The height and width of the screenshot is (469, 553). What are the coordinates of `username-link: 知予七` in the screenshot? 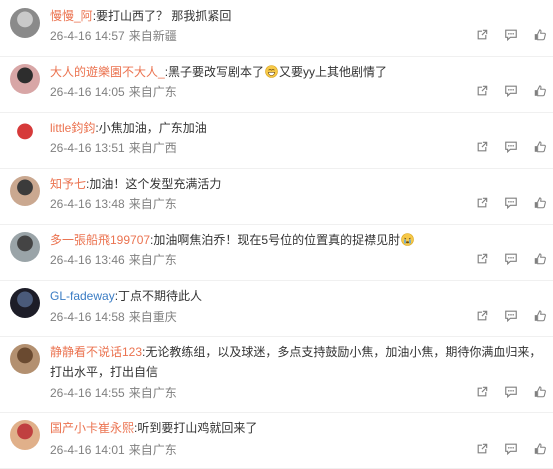 It's located at (68, 184).